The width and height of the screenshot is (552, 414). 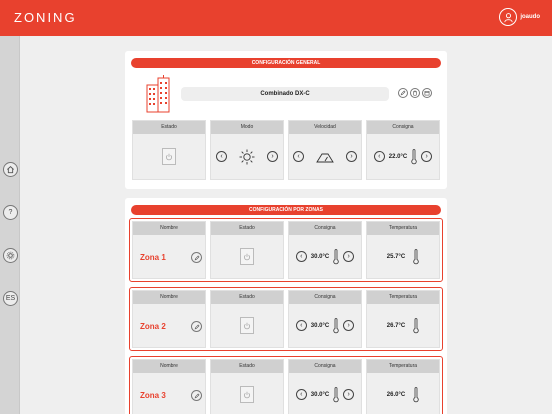 I want to click on consigna-down-button: ‹, so click(x=379, y=156).